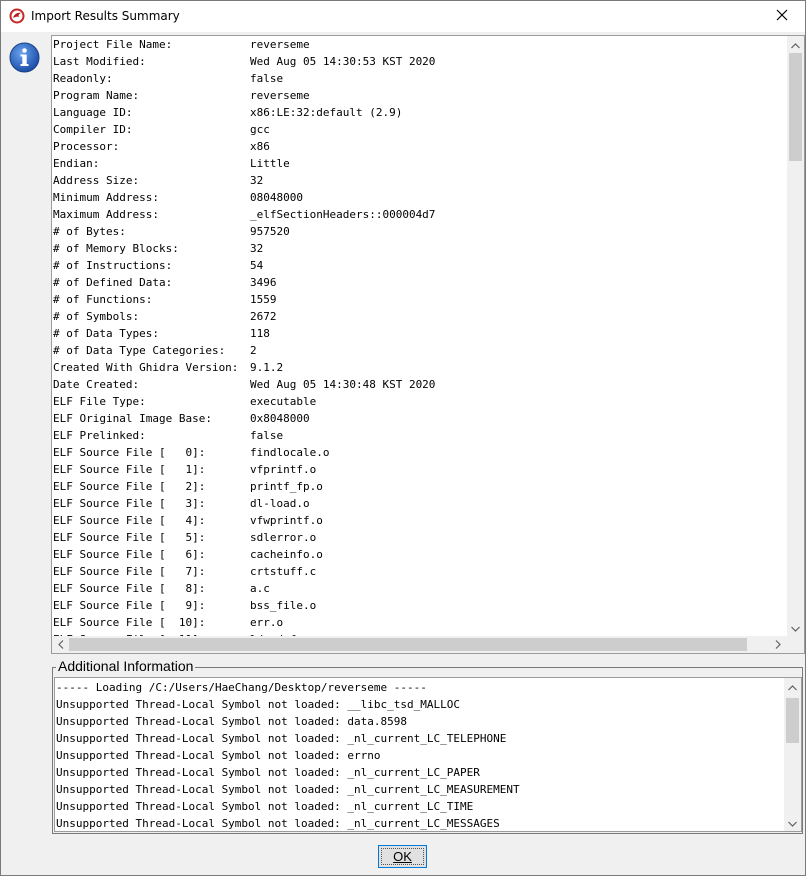  I want to click on chevron-left-icon, so click(60, 645).